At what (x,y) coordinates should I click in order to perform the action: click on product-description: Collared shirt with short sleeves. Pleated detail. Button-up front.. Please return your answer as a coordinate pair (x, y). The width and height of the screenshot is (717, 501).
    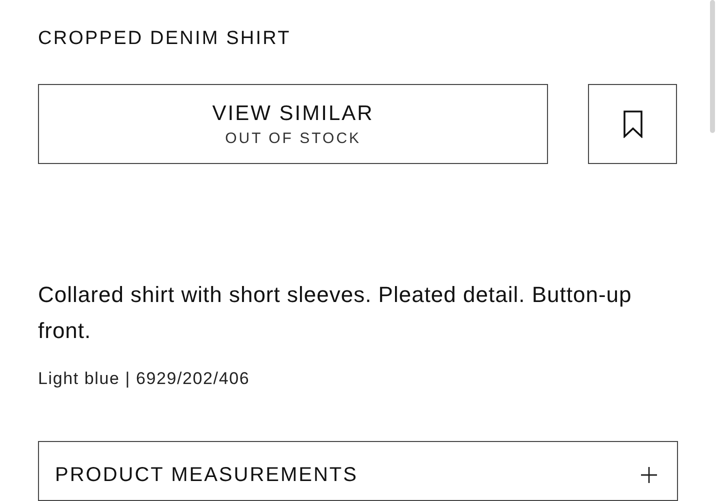
    Looking at the image, I should click on (335, 313).